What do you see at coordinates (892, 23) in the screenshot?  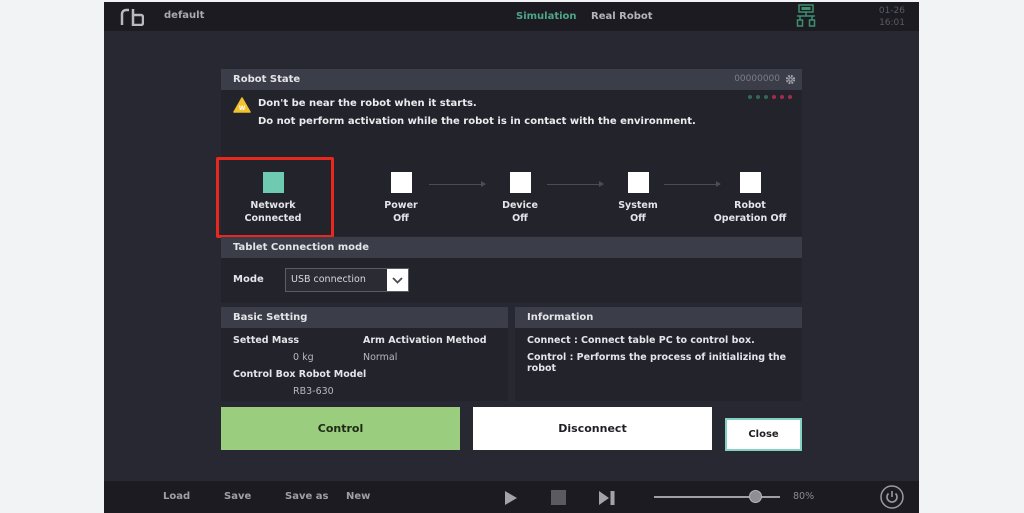 I see `clock-time: 16:01` at bounding box center [892, 23].